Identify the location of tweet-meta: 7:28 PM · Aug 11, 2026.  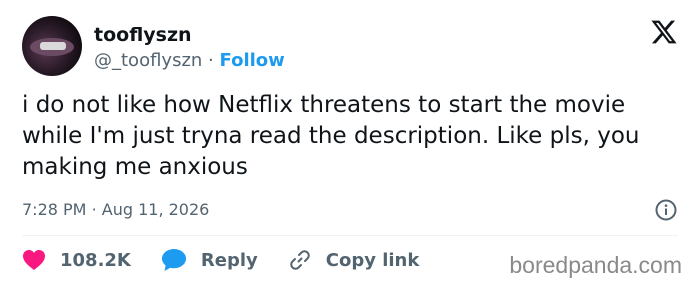
(115, 209).